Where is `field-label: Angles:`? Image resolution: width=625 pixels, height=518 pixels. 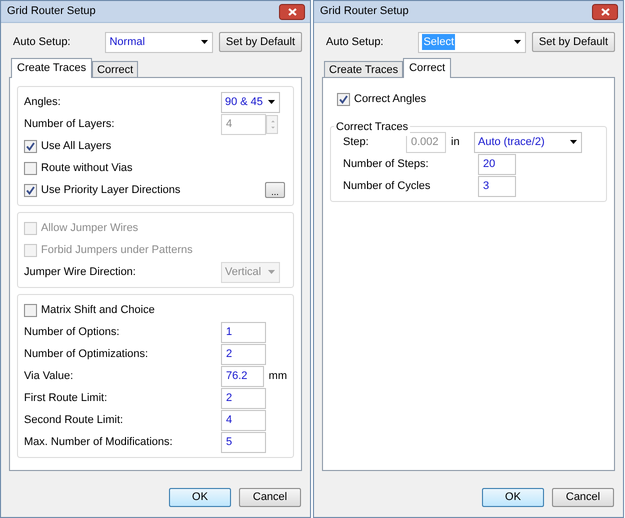 field-label: Angles: is located at coordinates (43, 102).